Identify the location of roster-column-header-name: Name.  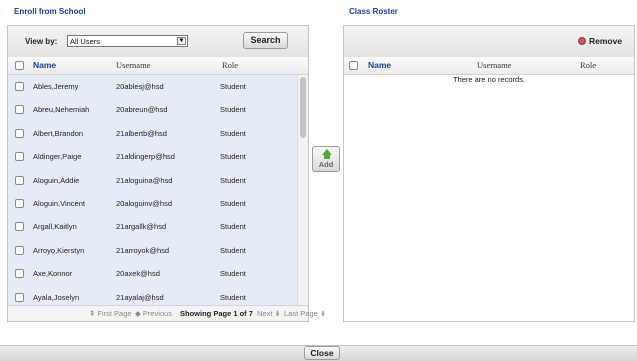
(379, 65).